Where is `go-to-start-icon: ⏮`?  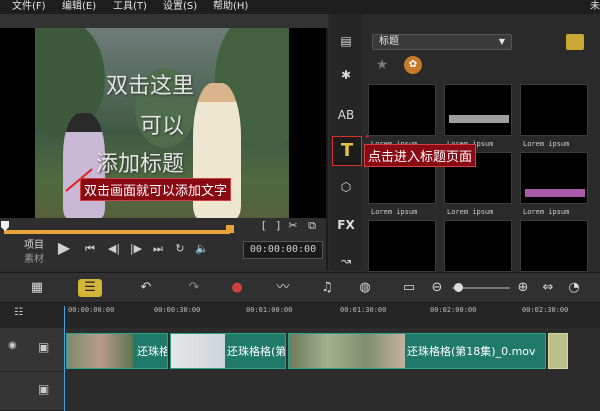 go-to-start-icon: ⏮ is located at coordinates (90, 249).